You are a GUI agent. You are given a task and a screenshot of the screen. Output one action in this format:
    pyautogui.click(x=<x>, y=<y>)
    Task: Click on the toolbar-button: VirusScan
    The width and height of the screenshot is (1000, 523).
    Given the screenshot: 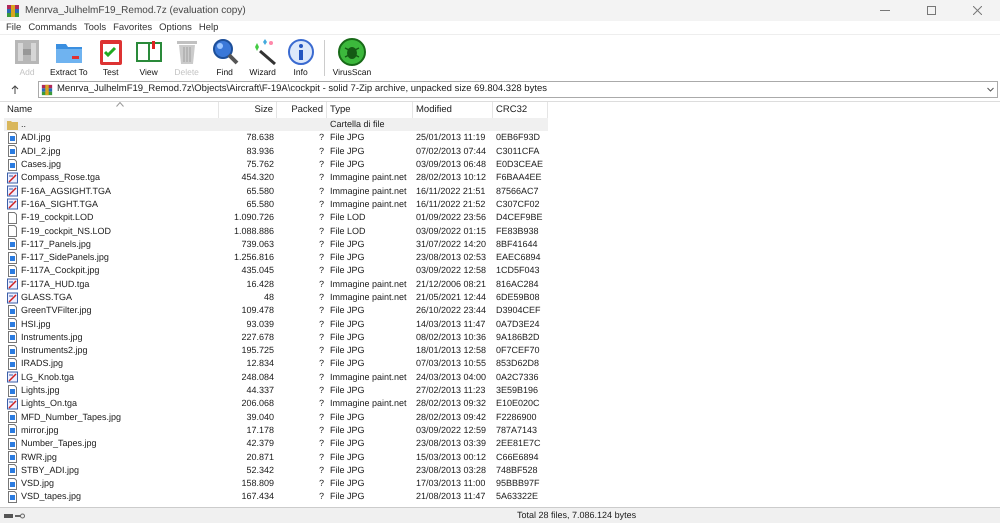 What is the action you would take?
    pyautogui.click(x=352, y=57)
    